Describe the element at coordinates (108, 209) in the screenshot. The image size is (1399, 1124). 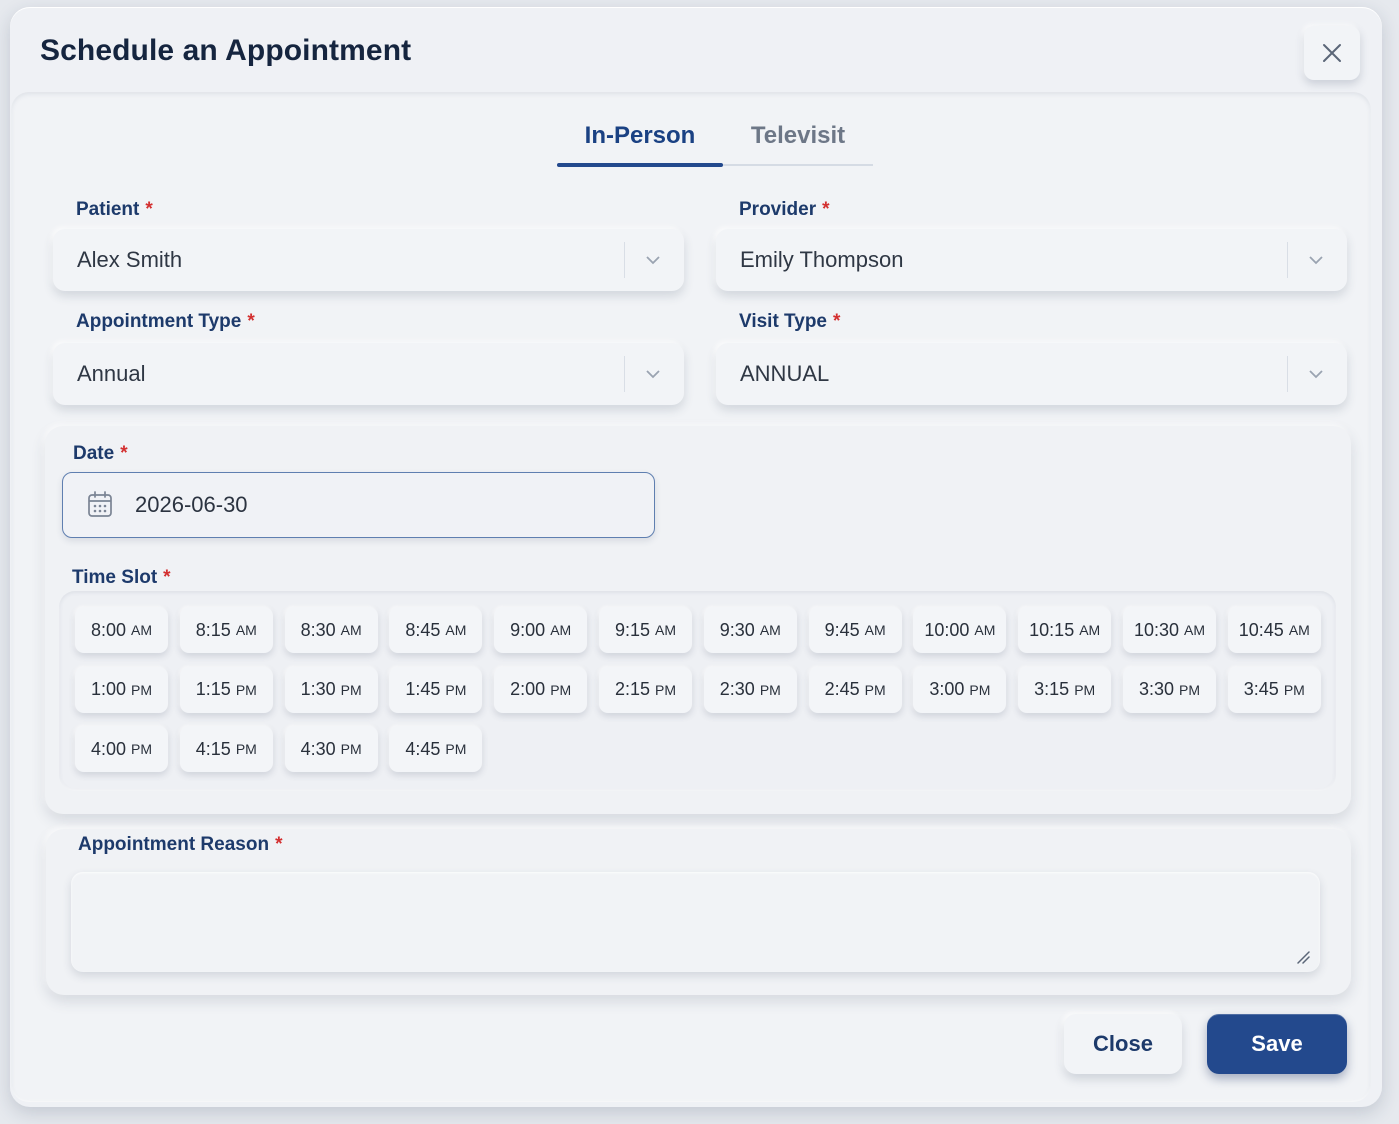
I see `patient-label-text: Patient` at that location.